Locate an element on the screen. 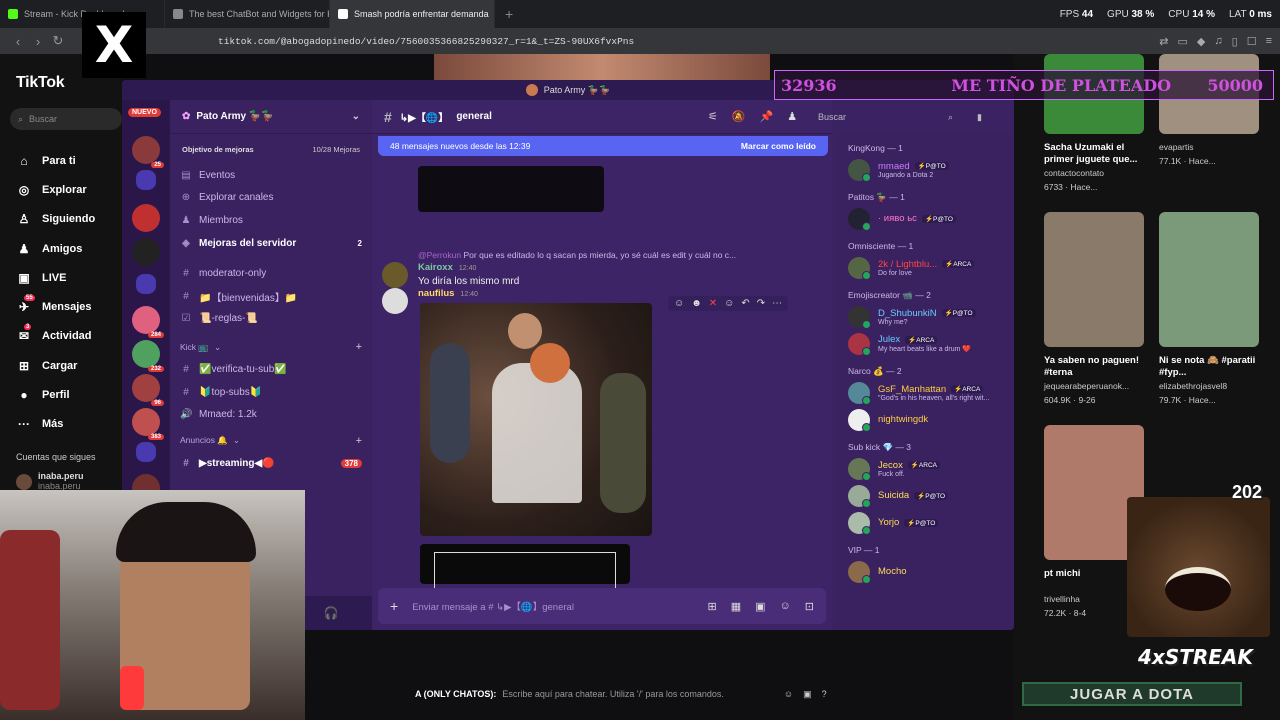 Image resolution: width=1280 pixels, height=720 pixels. back-icon: ‹ is located at coordinates (18, 41).